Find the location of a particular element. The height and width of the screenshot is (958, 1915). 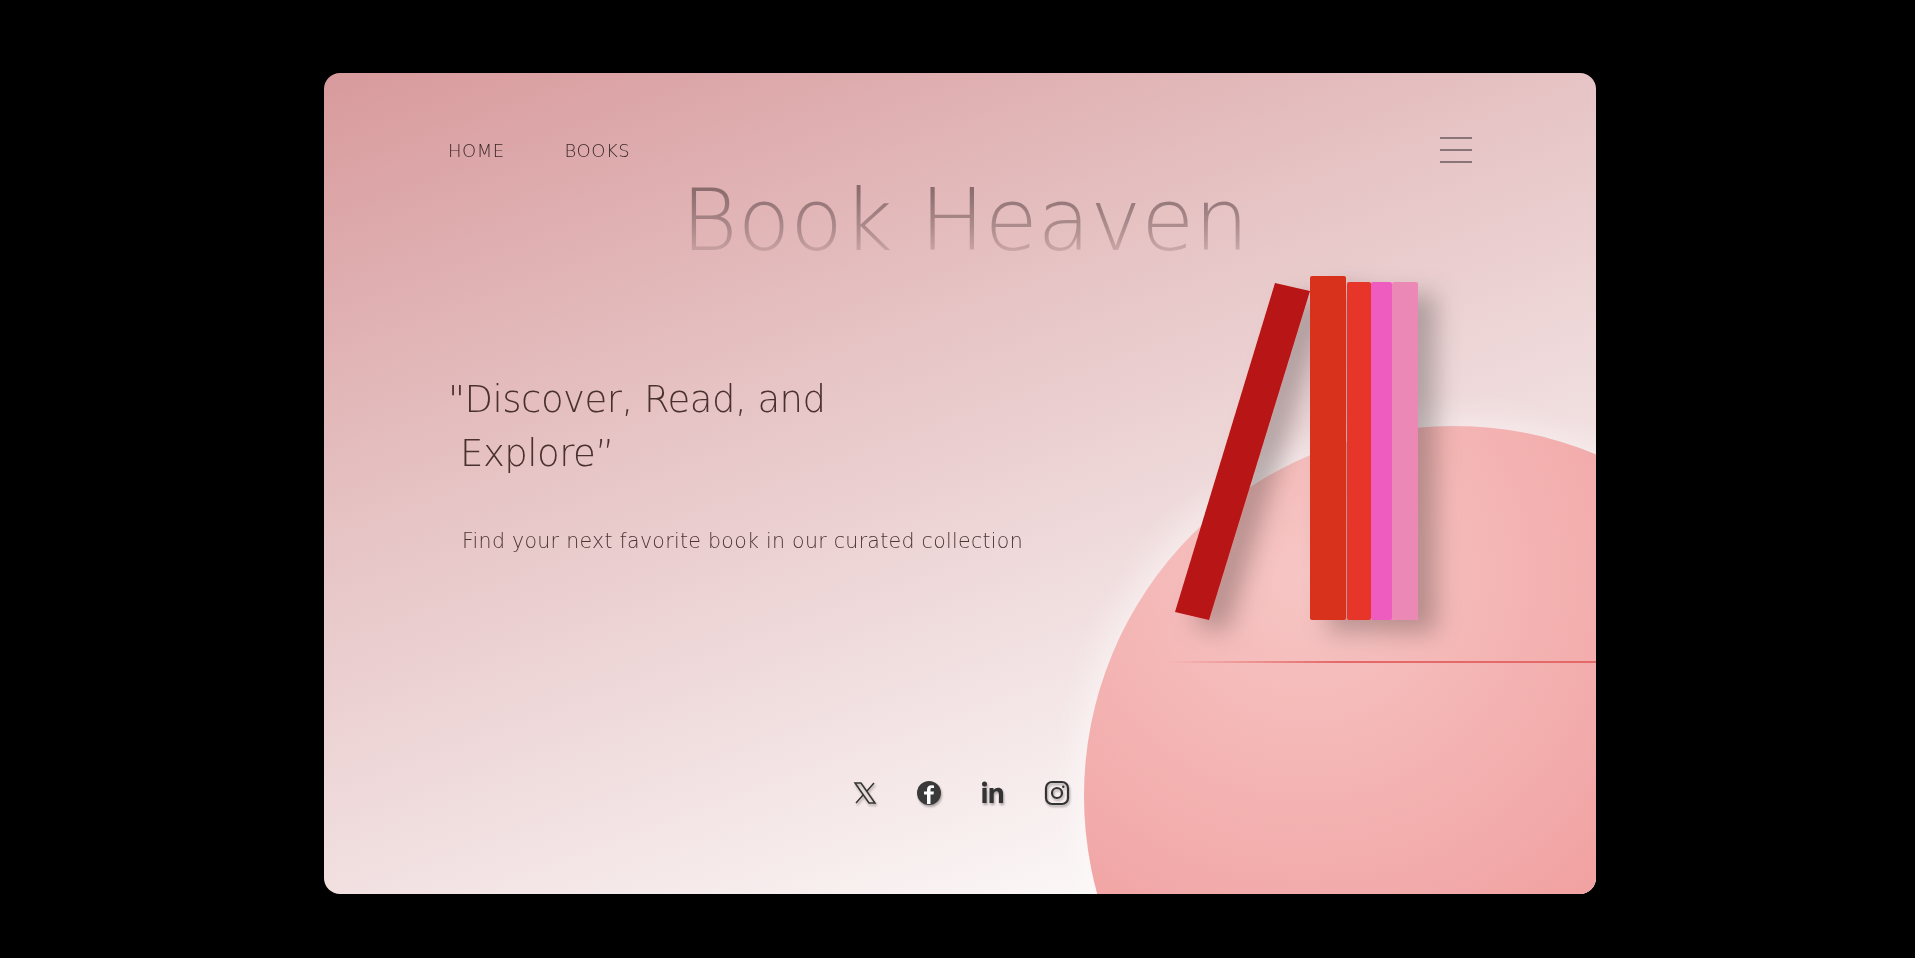

hero-subtitle: Find your next favorite book in our curated collection is located at coordinates (743, 541).